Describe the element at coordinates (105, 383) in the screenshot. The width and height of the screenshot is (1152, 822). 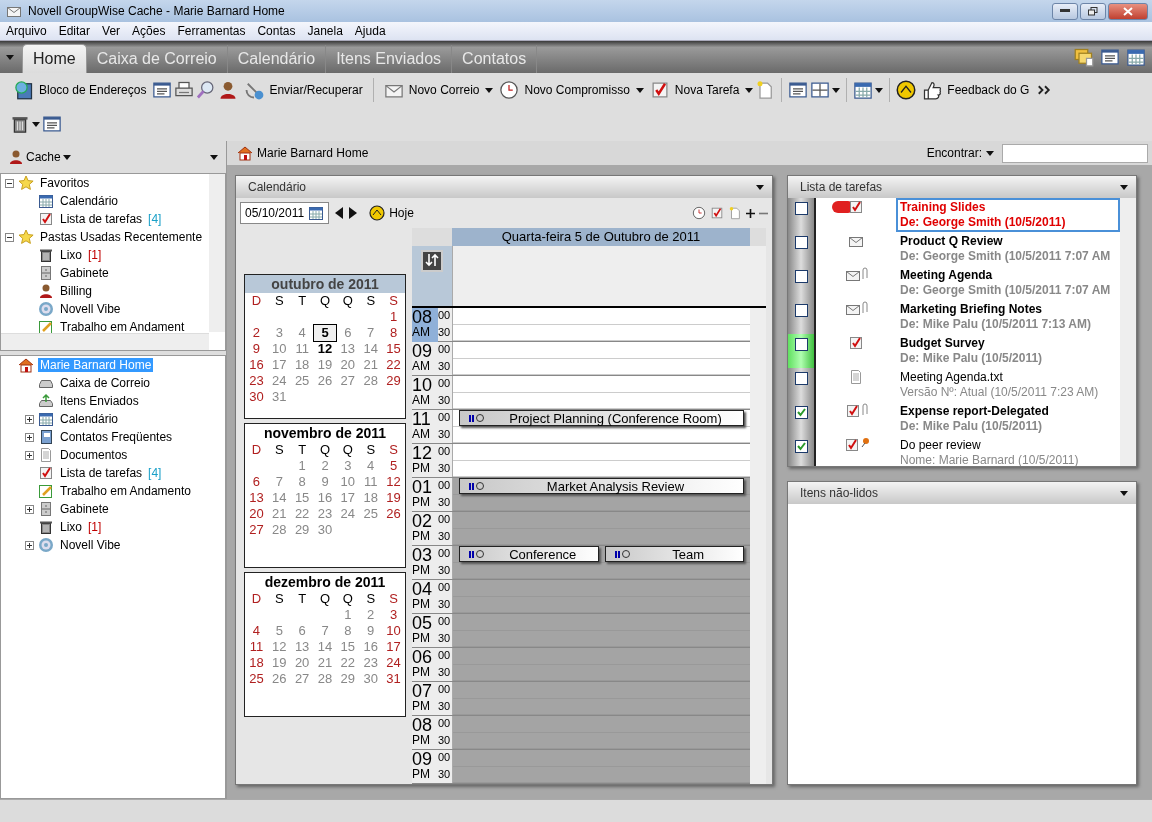
I see `folder-item: Caixa de Correio` at that location.